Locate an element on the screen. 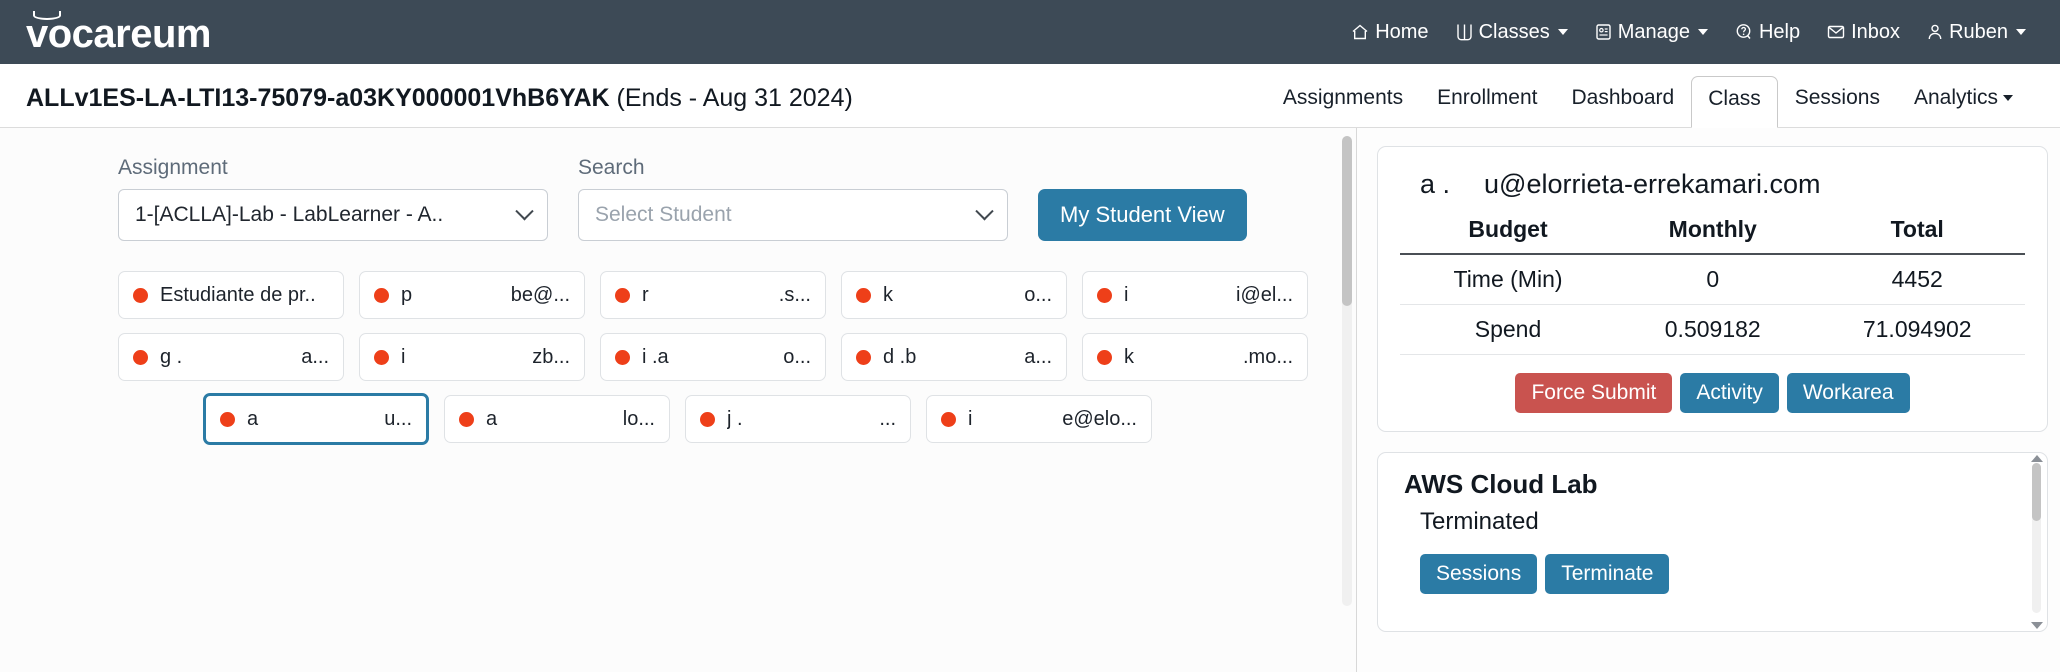 This screenshot has height=672, width=2060. tab-sessions: Sessions is located at coordinates (1837, 101).